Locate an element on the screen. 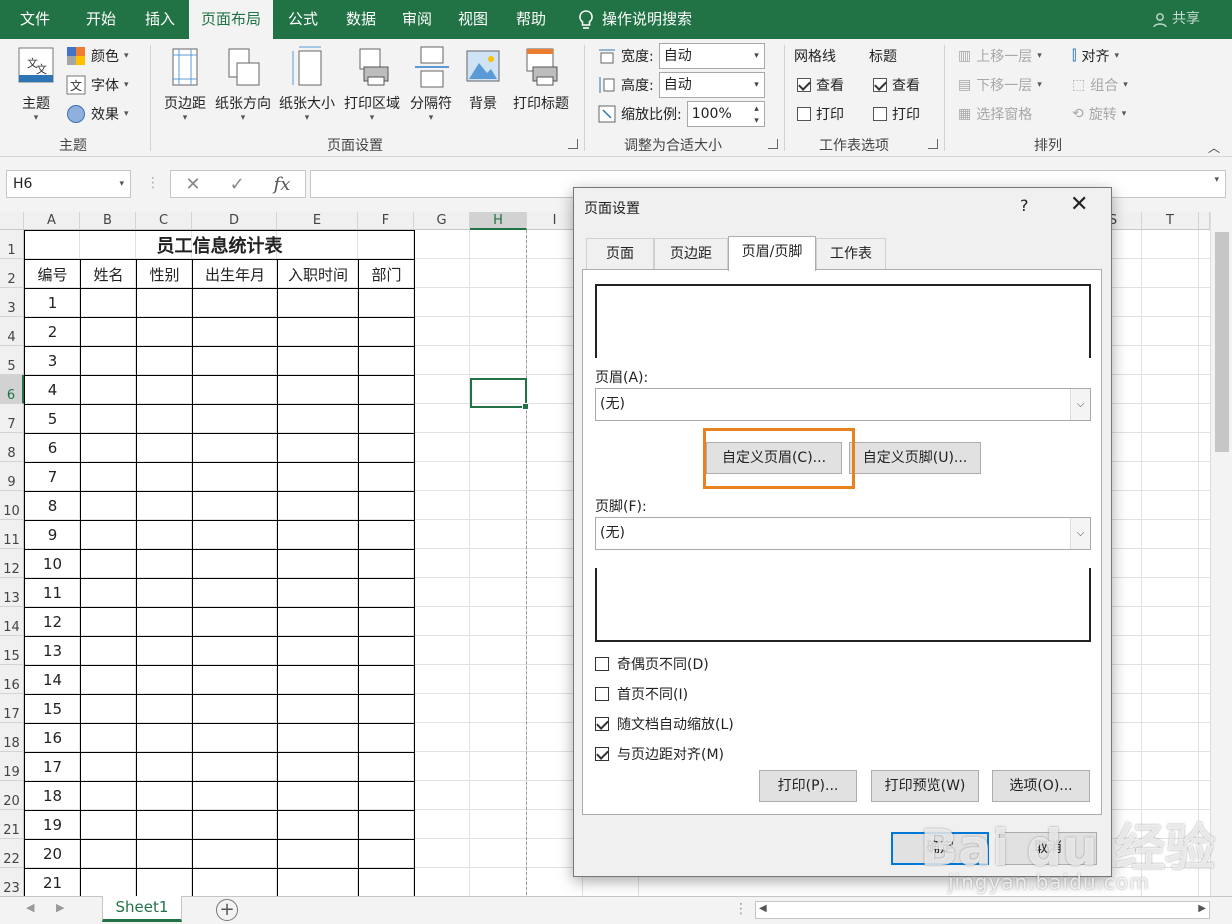 This screenshot has height=924, width=1232. row-header-16: 16 is located at coordinates (12, 679).